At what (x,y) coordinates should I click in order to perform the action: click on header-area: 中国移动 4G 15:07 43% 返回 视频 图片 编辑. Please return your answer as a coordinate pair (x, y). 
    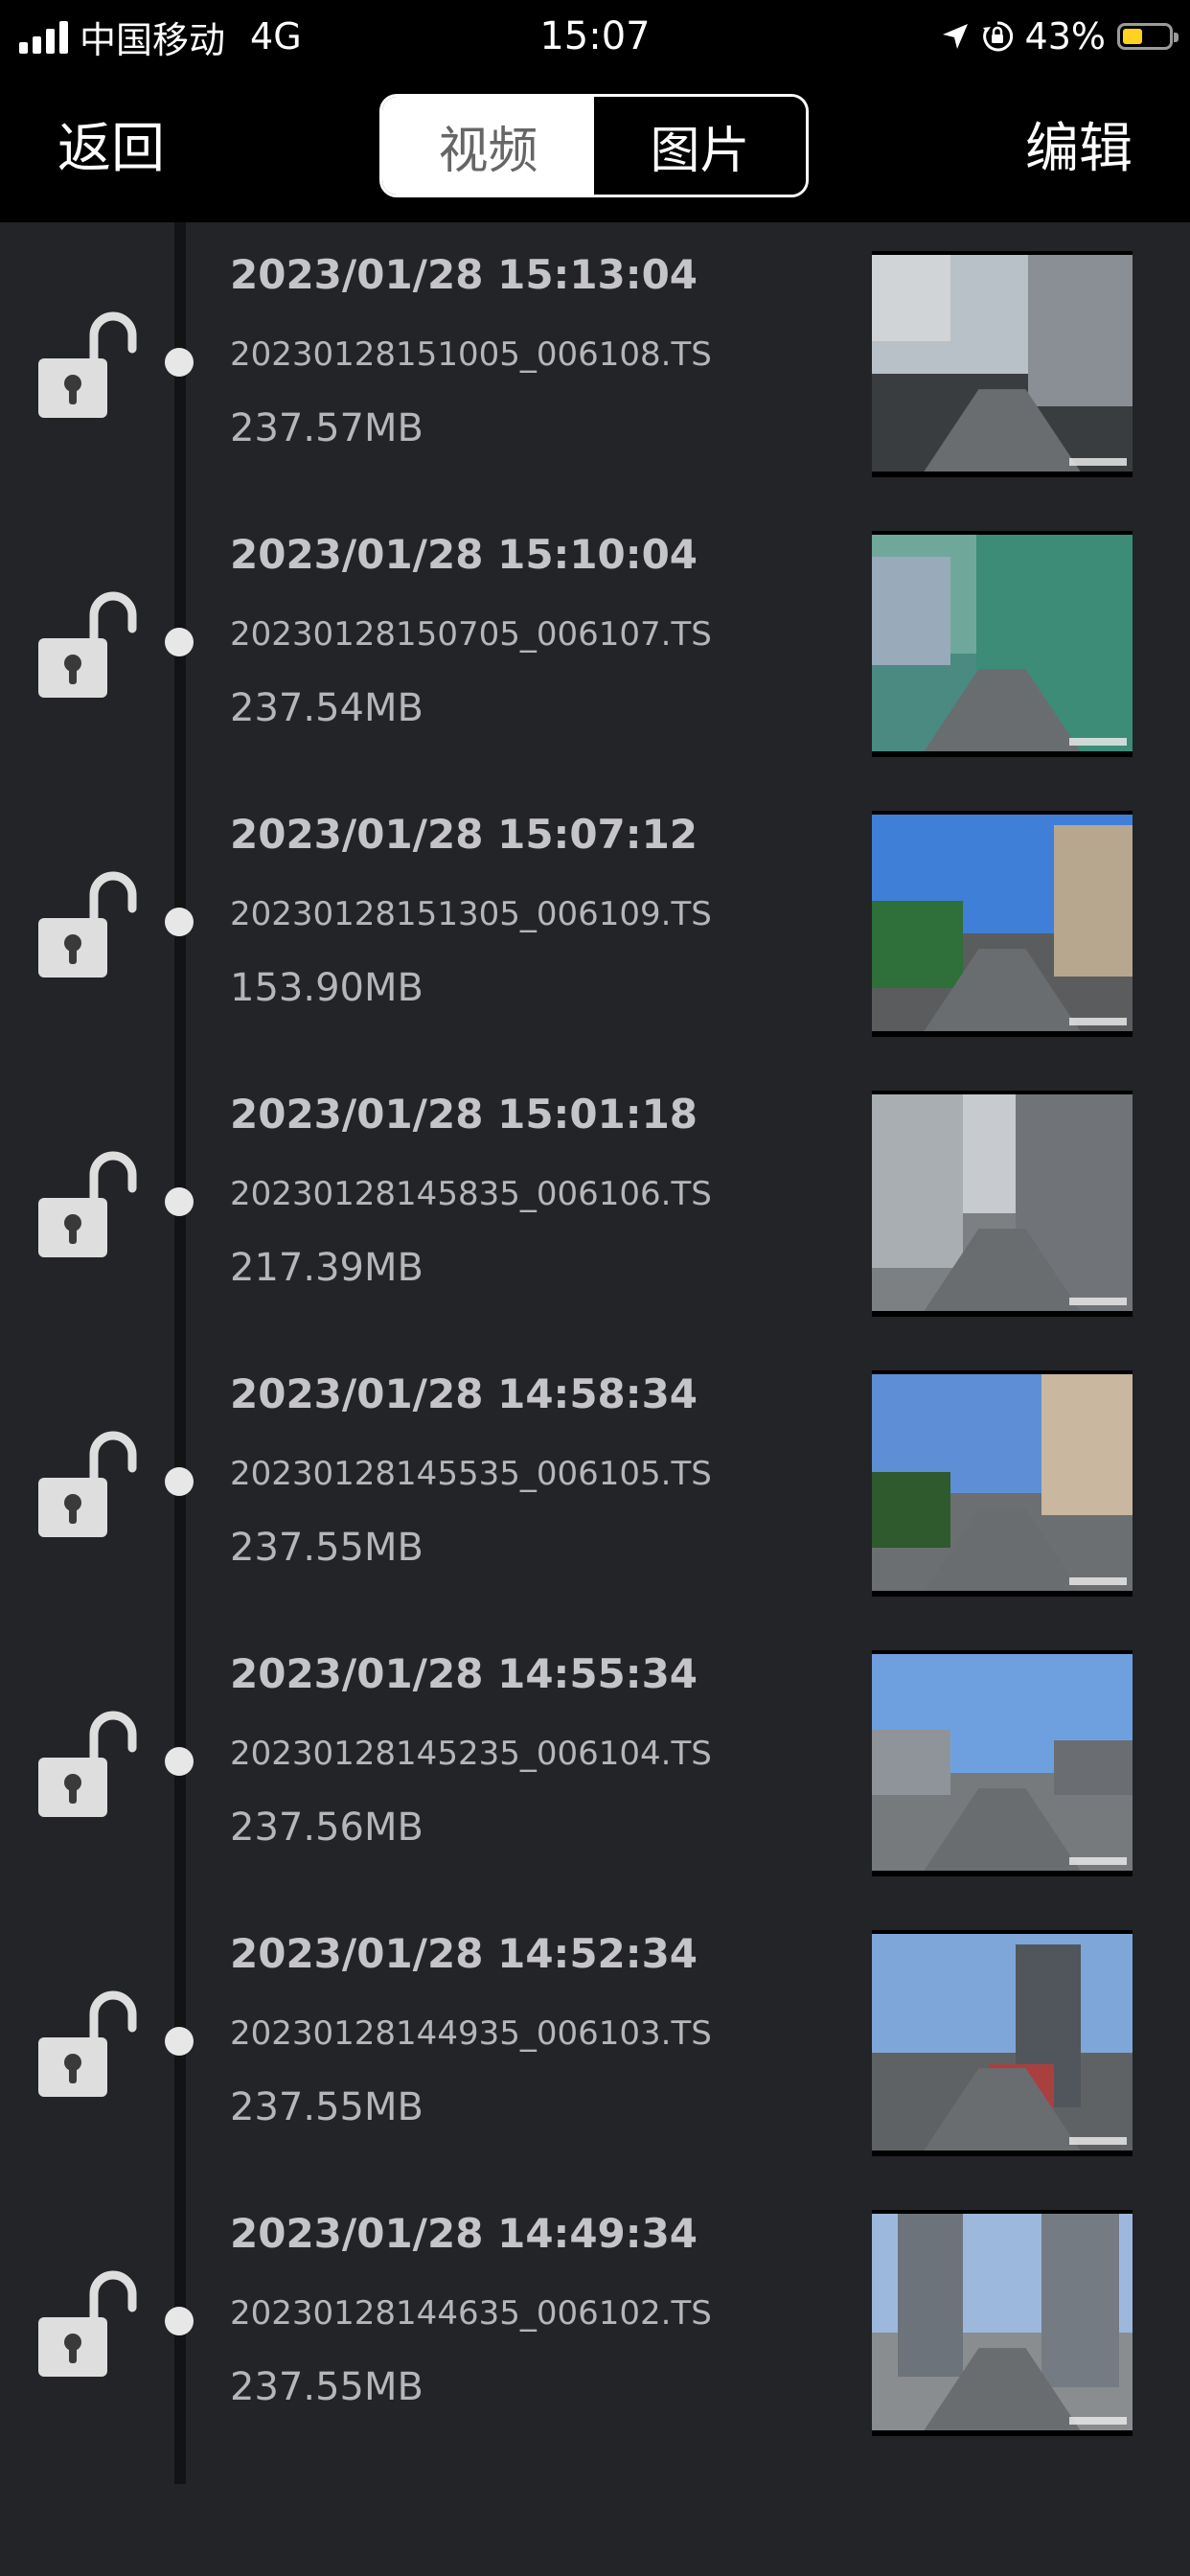
    Looking at the image, I should click on (595, 111).